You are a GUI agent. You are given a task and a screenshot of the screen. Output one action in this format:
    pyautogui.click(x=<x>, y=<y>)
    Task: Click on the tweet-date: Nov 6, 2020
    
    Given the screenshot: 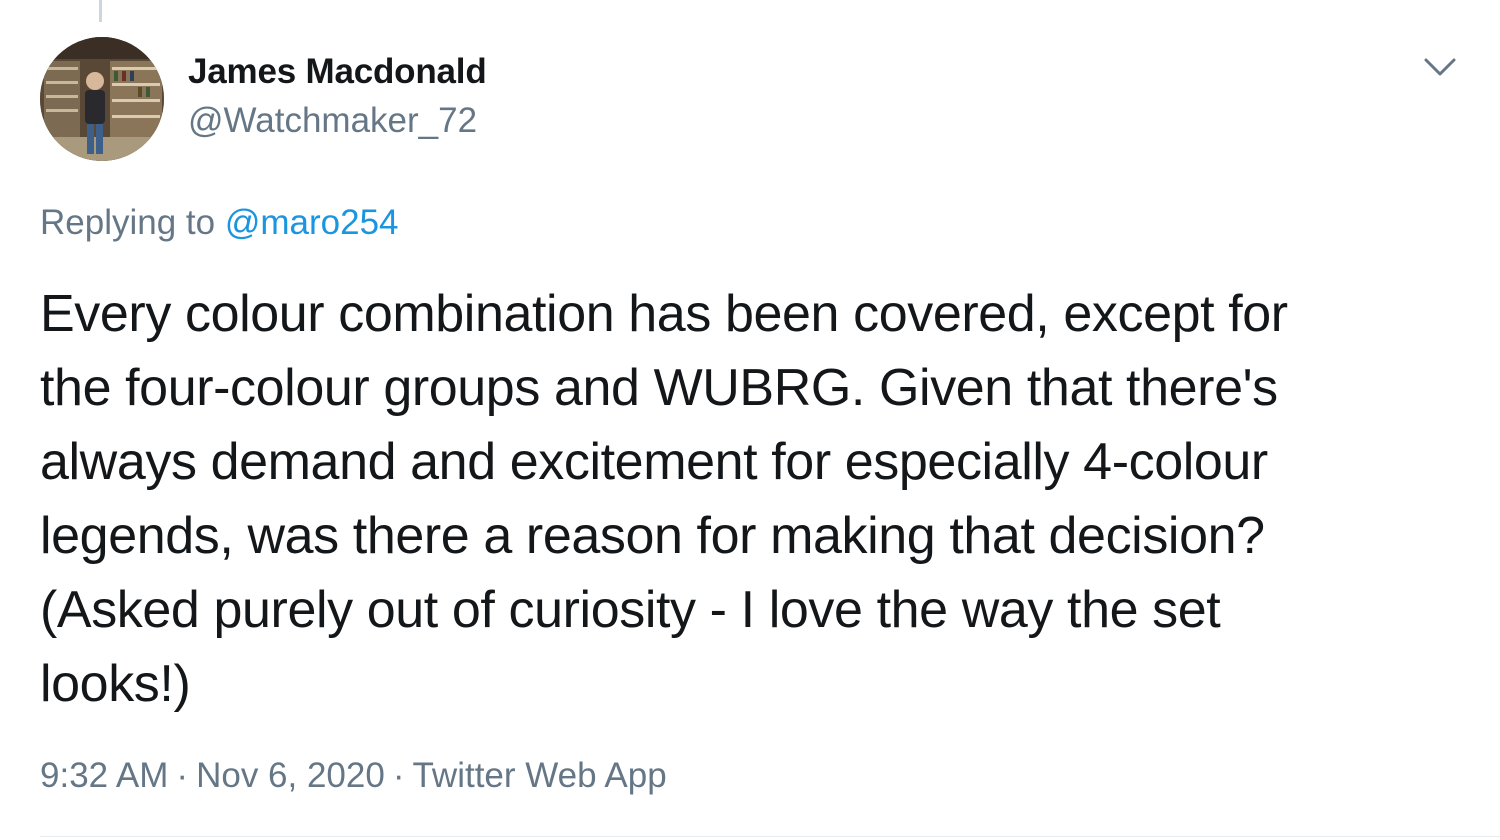 What is the action you would take?
    pyautogui.click(x=290, y=775)
    